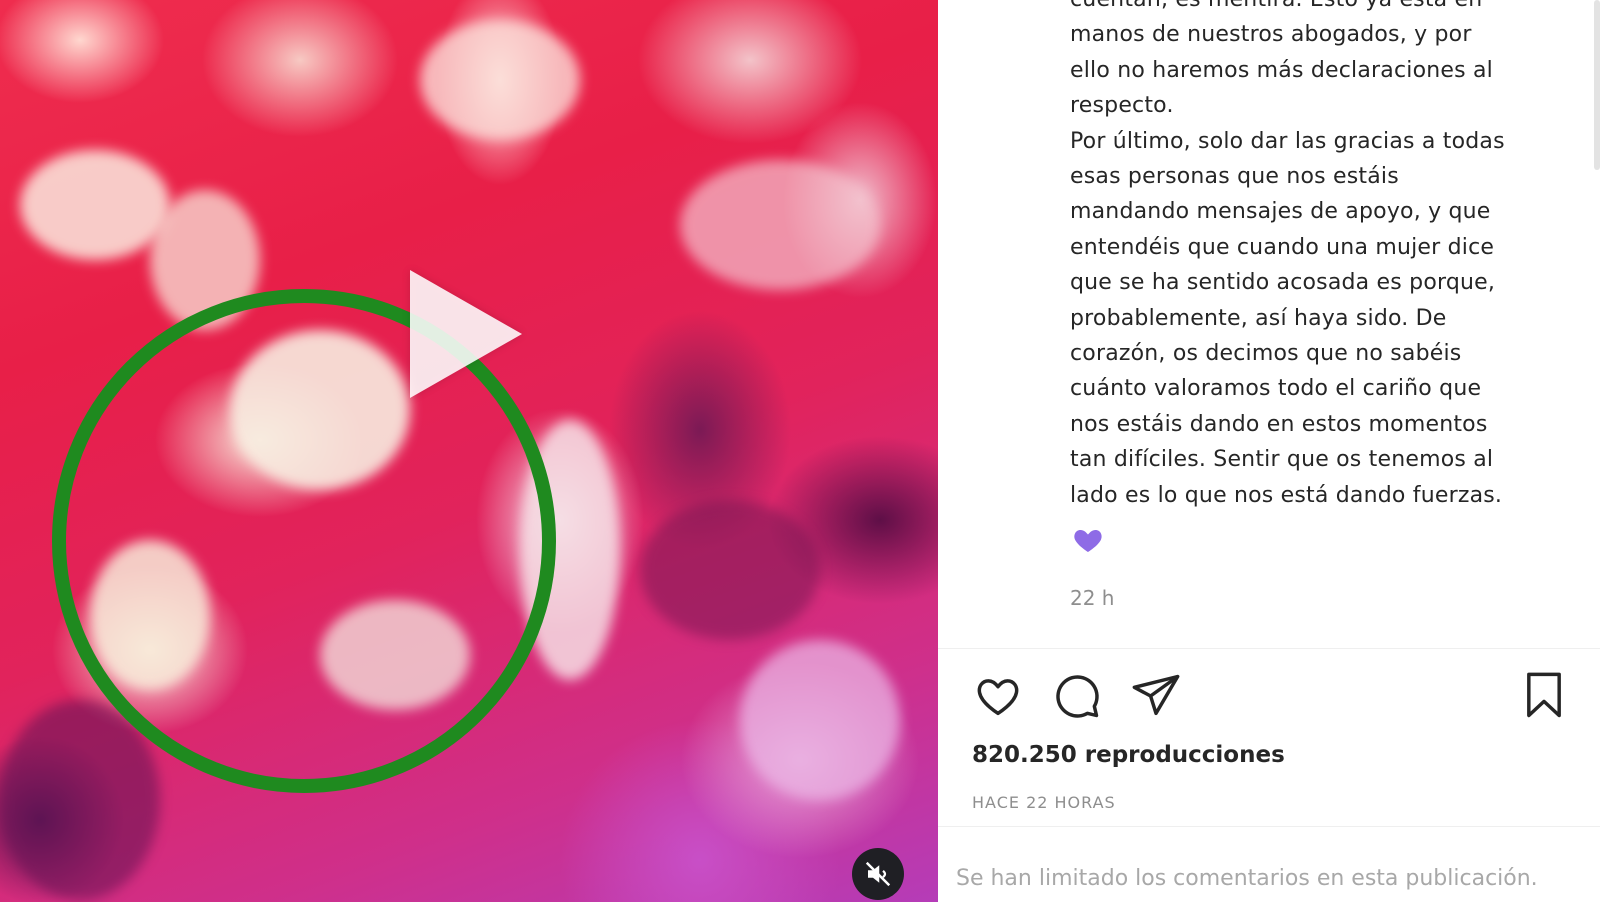  Describe the element at coordinates (1597, 85) in the screenshot. I see `scrollbar` at that location.